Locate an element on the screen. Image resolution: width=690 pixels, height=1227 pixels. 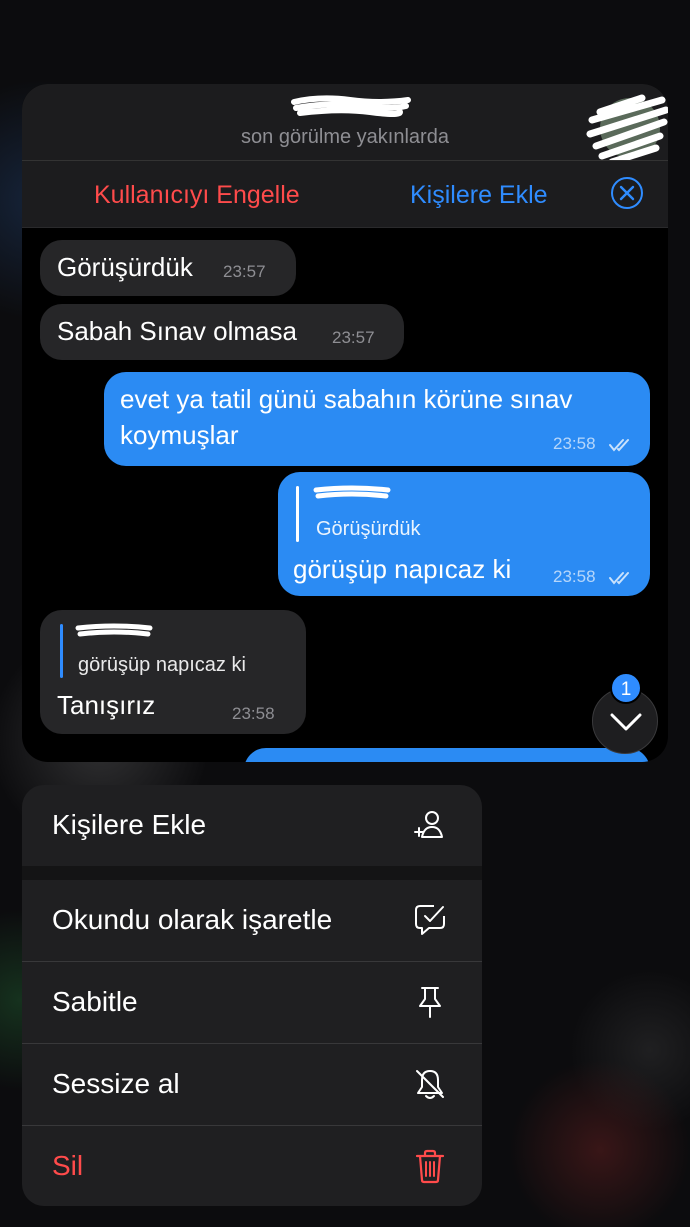
mute-icon is located at coordinates (430, 1084).